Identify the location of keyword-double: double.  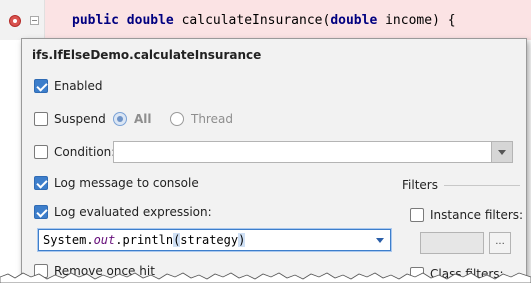
(150, 20).